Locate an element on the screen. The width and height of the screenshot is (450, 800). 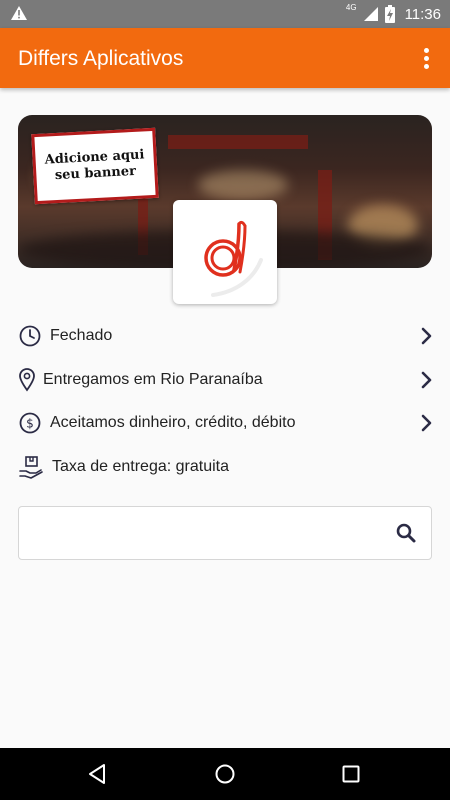
signal-icon is located at coordinates (370, 14).